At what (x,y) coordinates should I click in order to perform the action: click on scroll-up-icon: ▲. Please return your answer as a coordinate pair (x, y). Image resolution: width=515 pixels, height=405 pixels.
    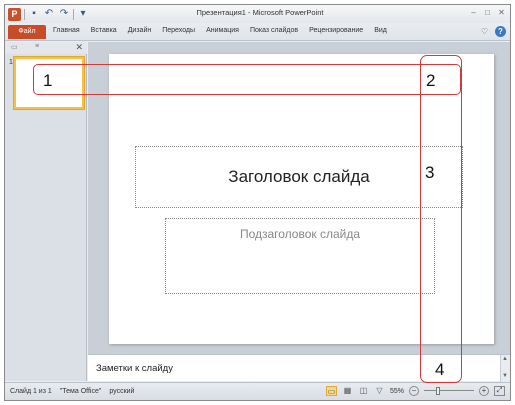
    Looking at the image, I should click on (505, 359).